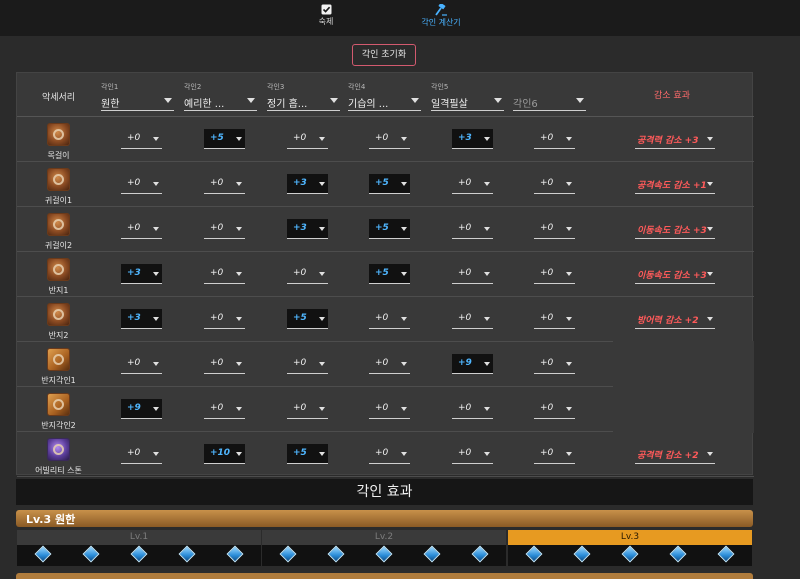  What do you see at coordinates (224, 454) in the screenshot?
I see `engraving-value-select: +10` at bounding box center [224, 454].